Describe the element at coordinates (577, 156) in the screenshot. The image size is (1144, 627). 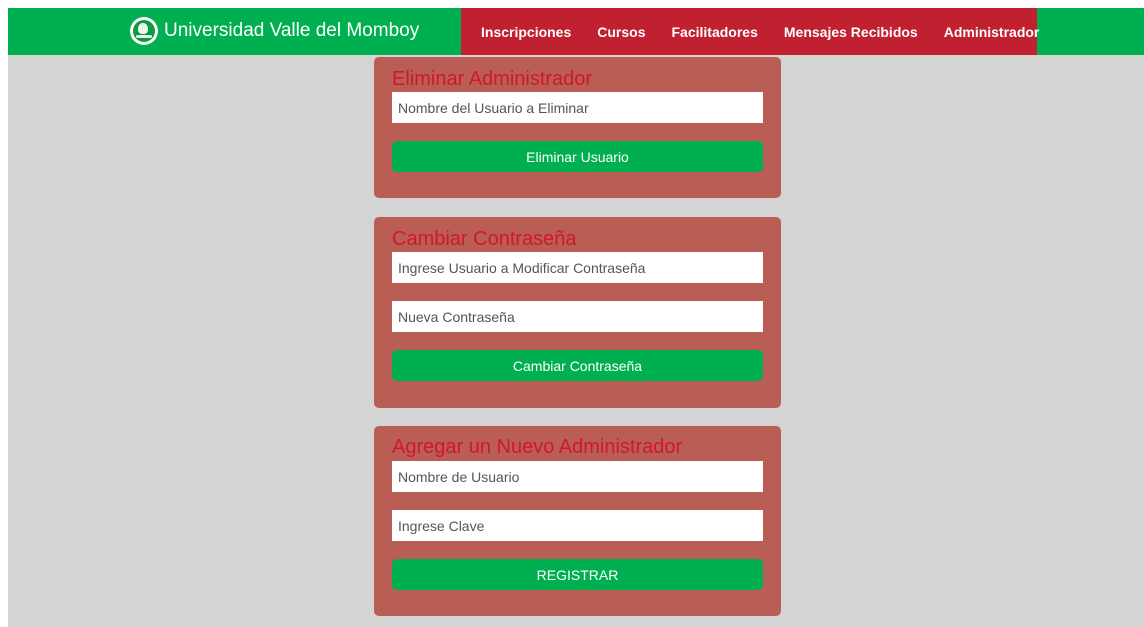
I see `delete-user-button: Eliminar Usuario` at that location.